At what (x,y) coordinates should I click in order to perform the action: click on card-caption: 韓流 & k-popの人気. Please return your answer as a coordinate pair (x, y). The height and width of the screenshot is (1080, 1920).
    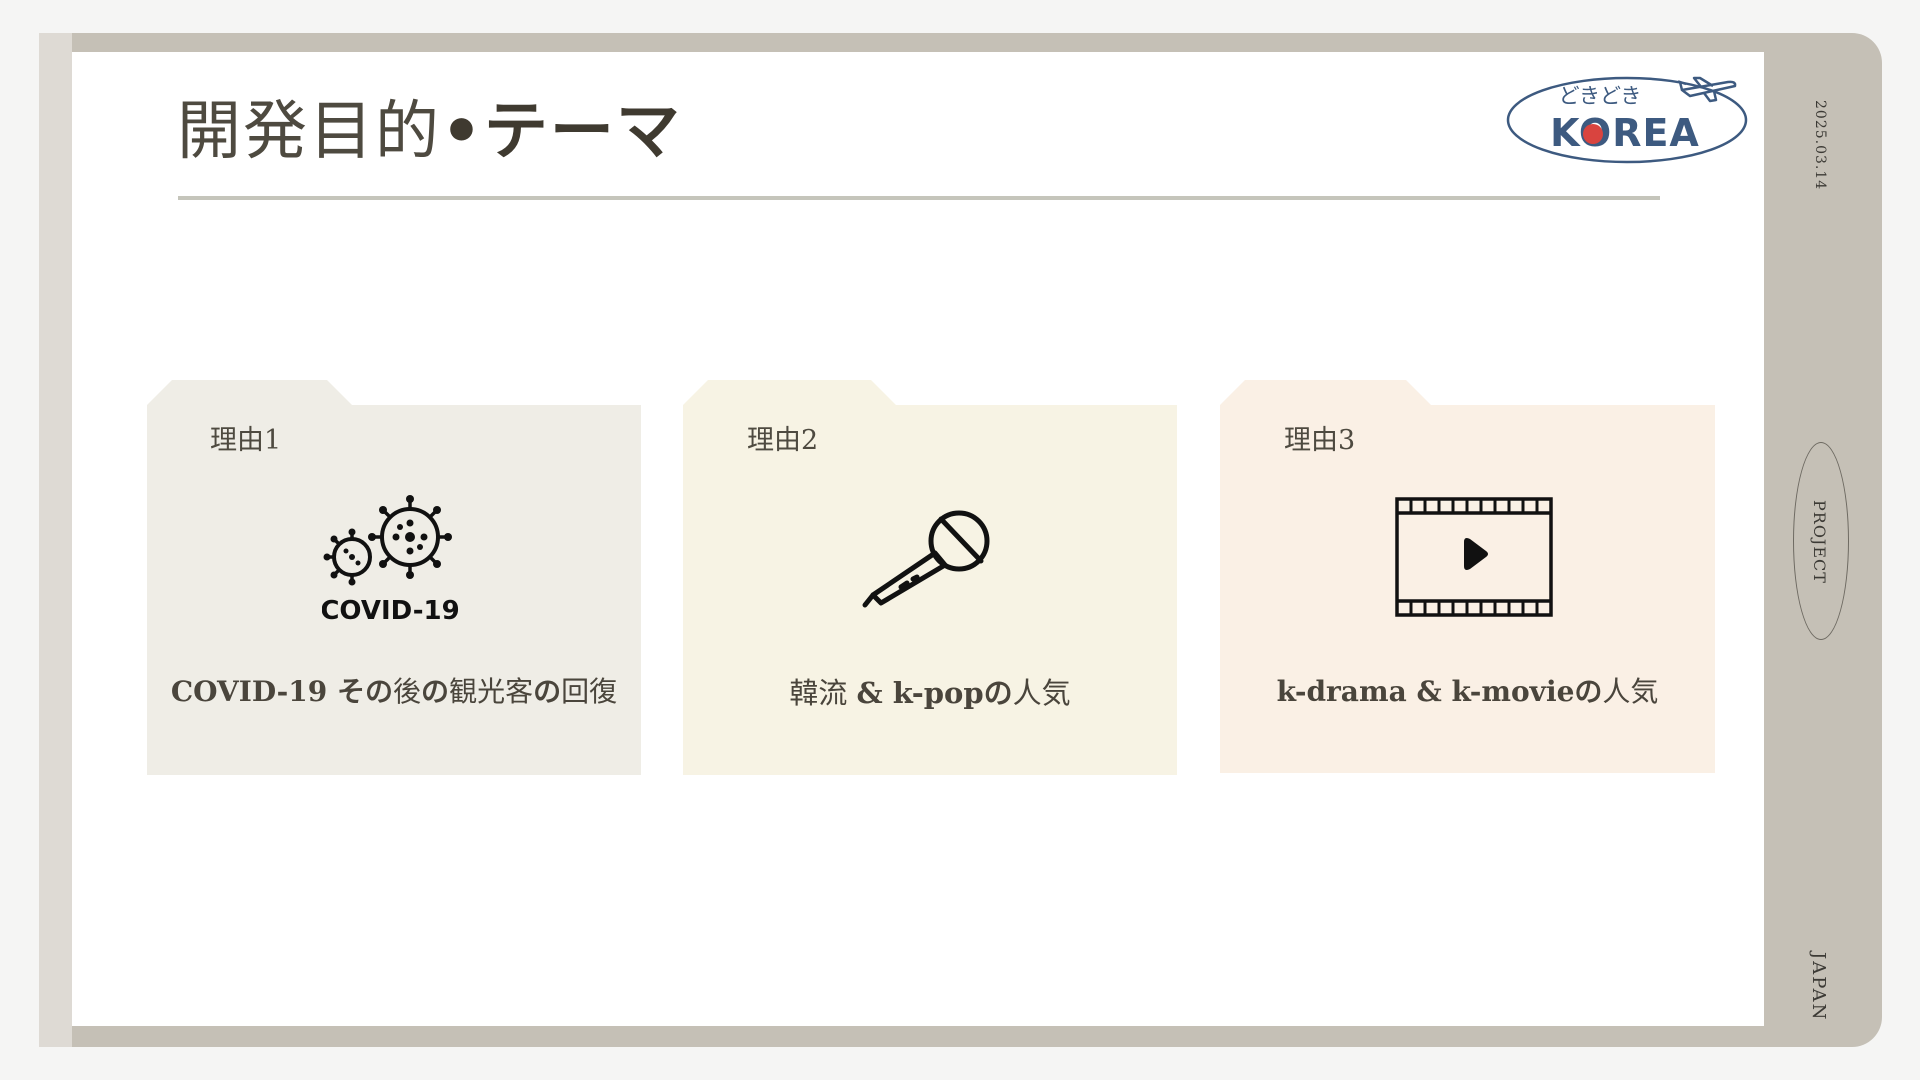
    Looking at the image, I should click on (930, 691).